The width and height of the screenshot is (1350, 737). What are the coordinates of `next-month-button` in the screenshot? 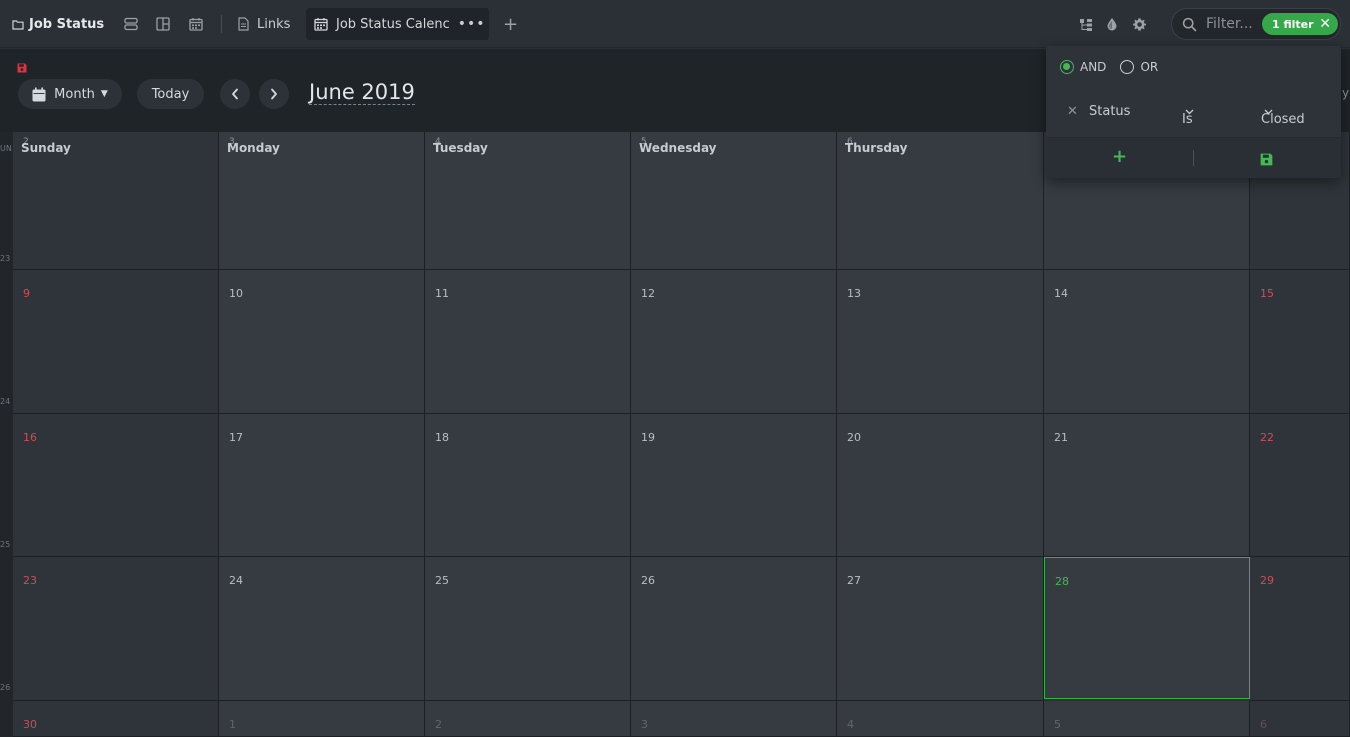 It's located at (274, 94).